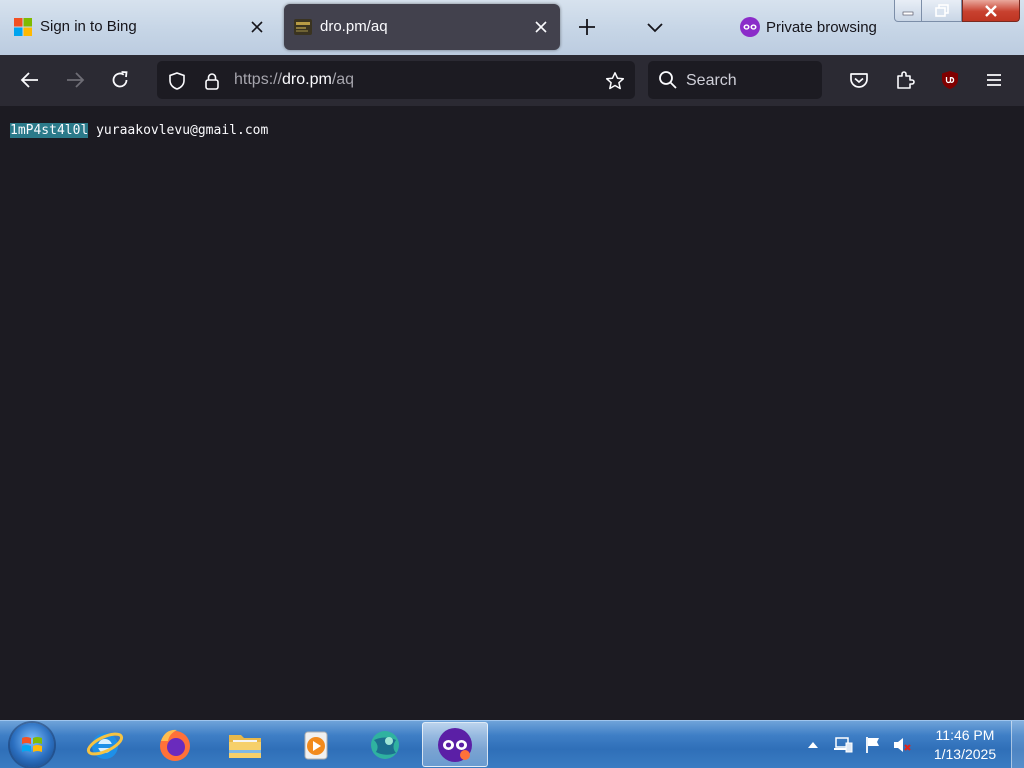 The image size is (1024, 768). What do you see at coordinates (354, 26) in the screenshot?
I see `tab-title: dro.pm/aq` at bounding box center [354, 26].